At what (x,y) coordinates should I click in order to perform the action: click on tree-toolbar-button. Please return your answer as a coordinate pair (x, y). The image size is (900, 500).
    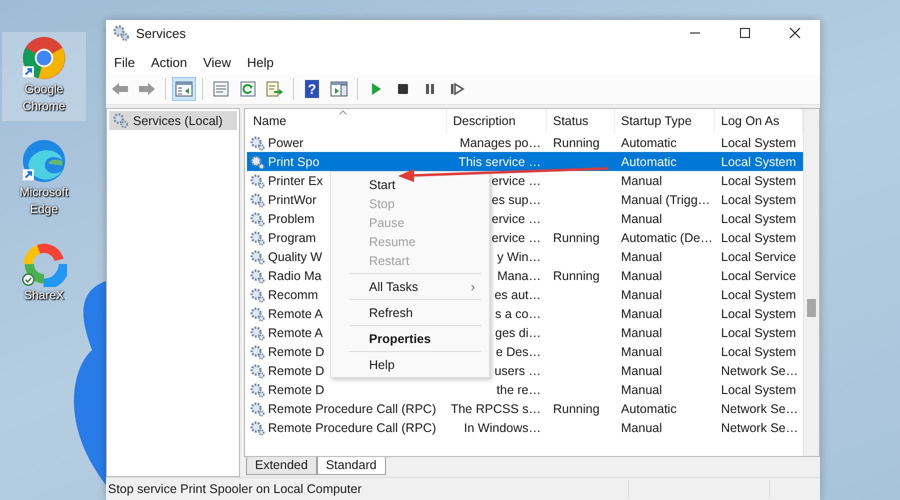
    Looking at the image, I should click on (184, 89).